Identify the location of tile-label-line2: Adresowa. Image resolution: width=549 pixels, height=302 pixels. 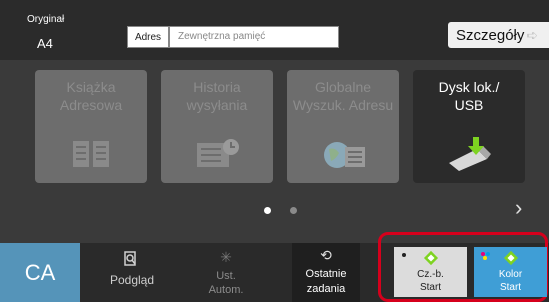
(91, 105).